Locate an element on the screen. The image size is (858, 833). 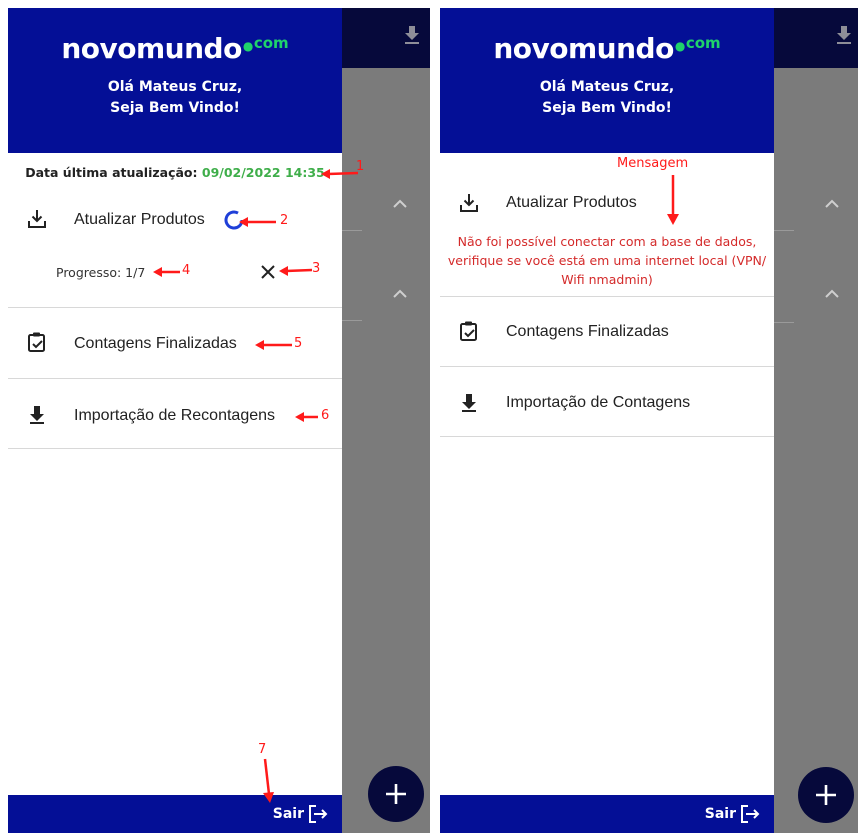
annotation-7: 7 is located at coordinates (262, 749).